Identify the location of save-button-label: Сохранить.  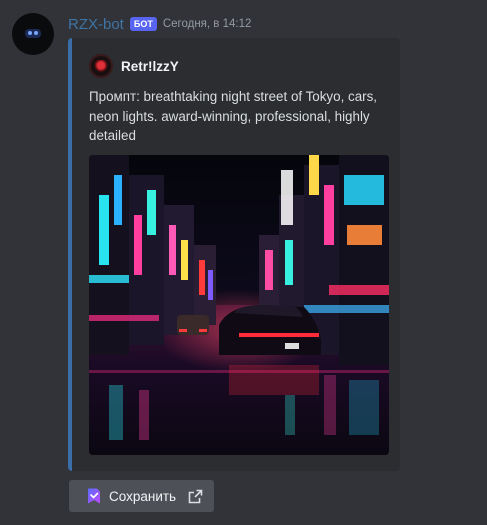
(143, 496).